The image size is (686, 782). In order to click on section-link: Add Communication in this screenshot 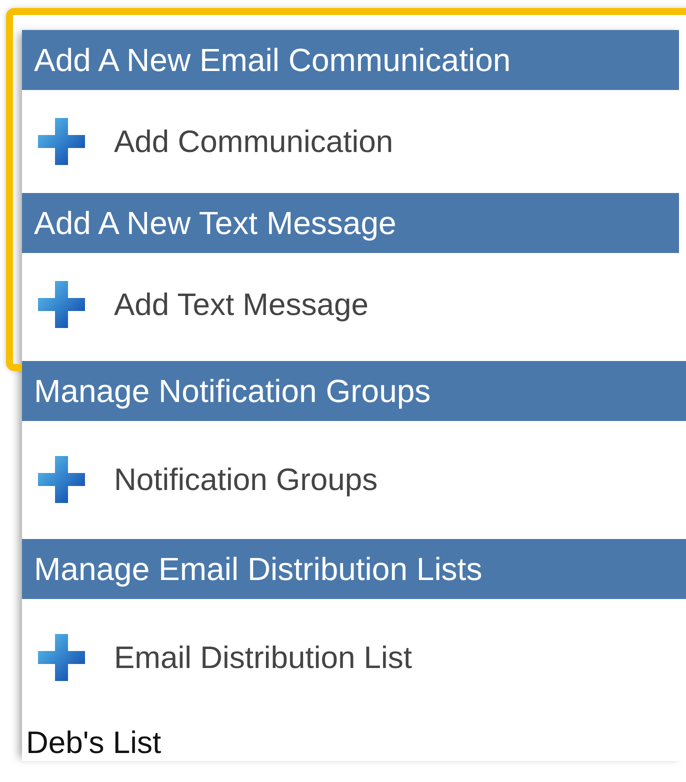, I will do `click(254, 142)`.